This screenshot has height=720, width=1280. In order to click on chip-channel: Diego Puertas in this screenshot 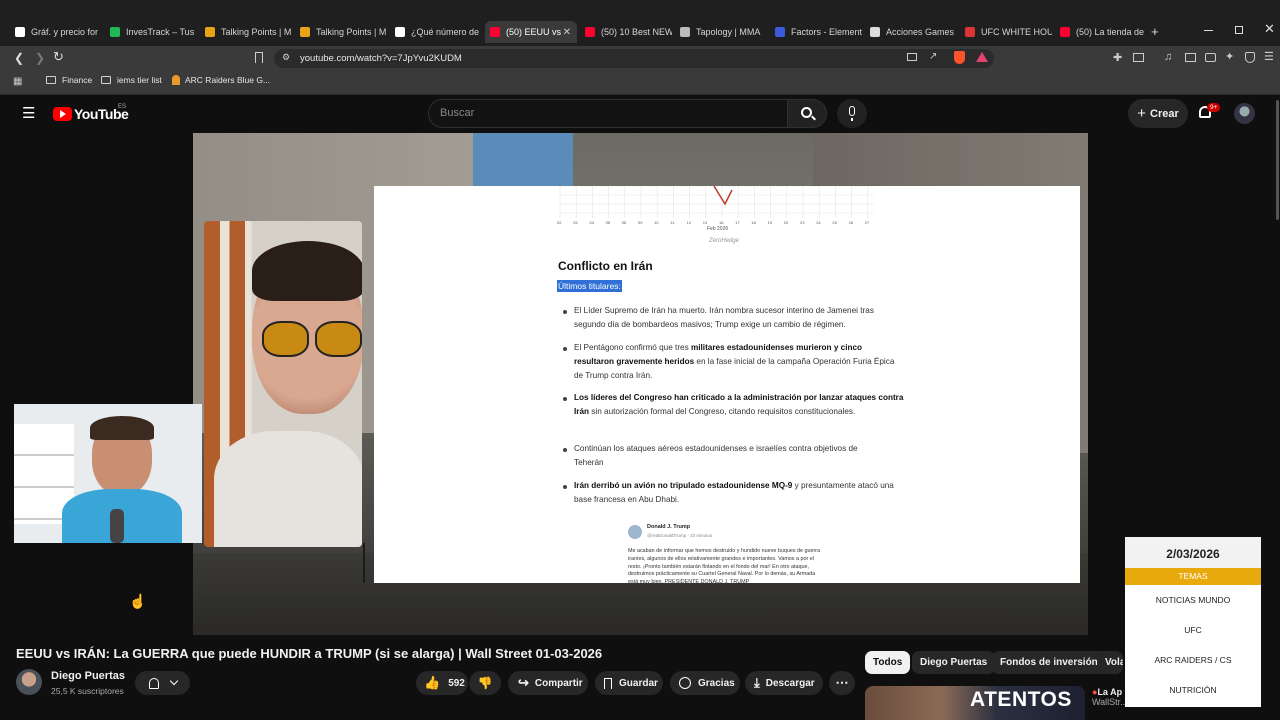, I will do `click(954, 662)`.